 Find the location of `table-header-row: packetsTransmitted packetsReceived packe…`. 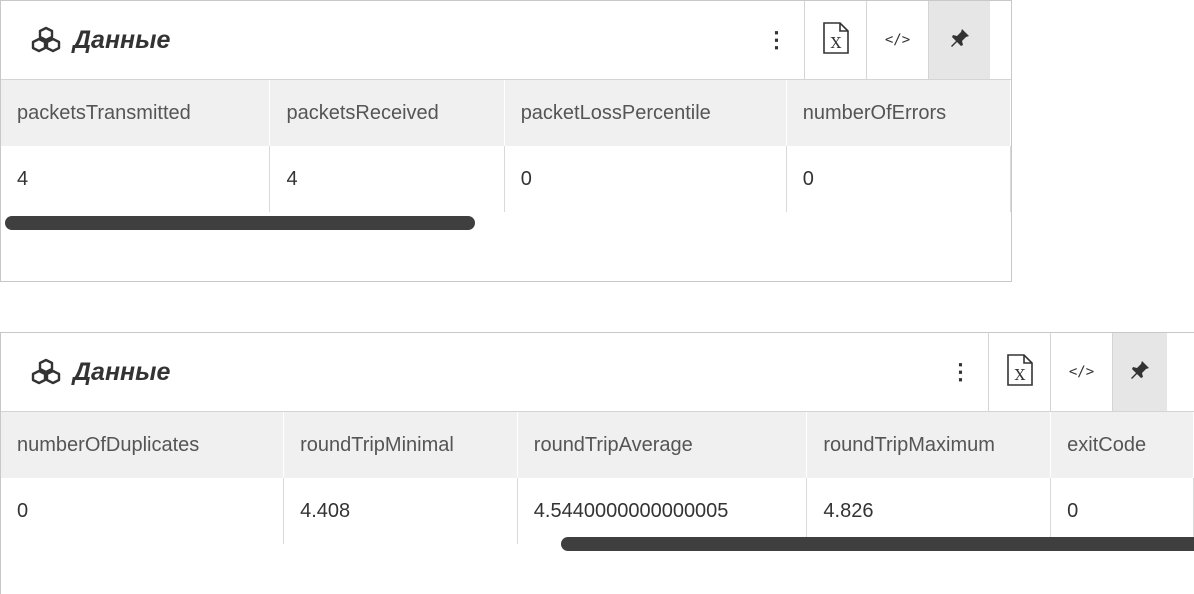

table-header-row: packetsTransmitted packetsReceived packe… is located at coordinates (506, 113).